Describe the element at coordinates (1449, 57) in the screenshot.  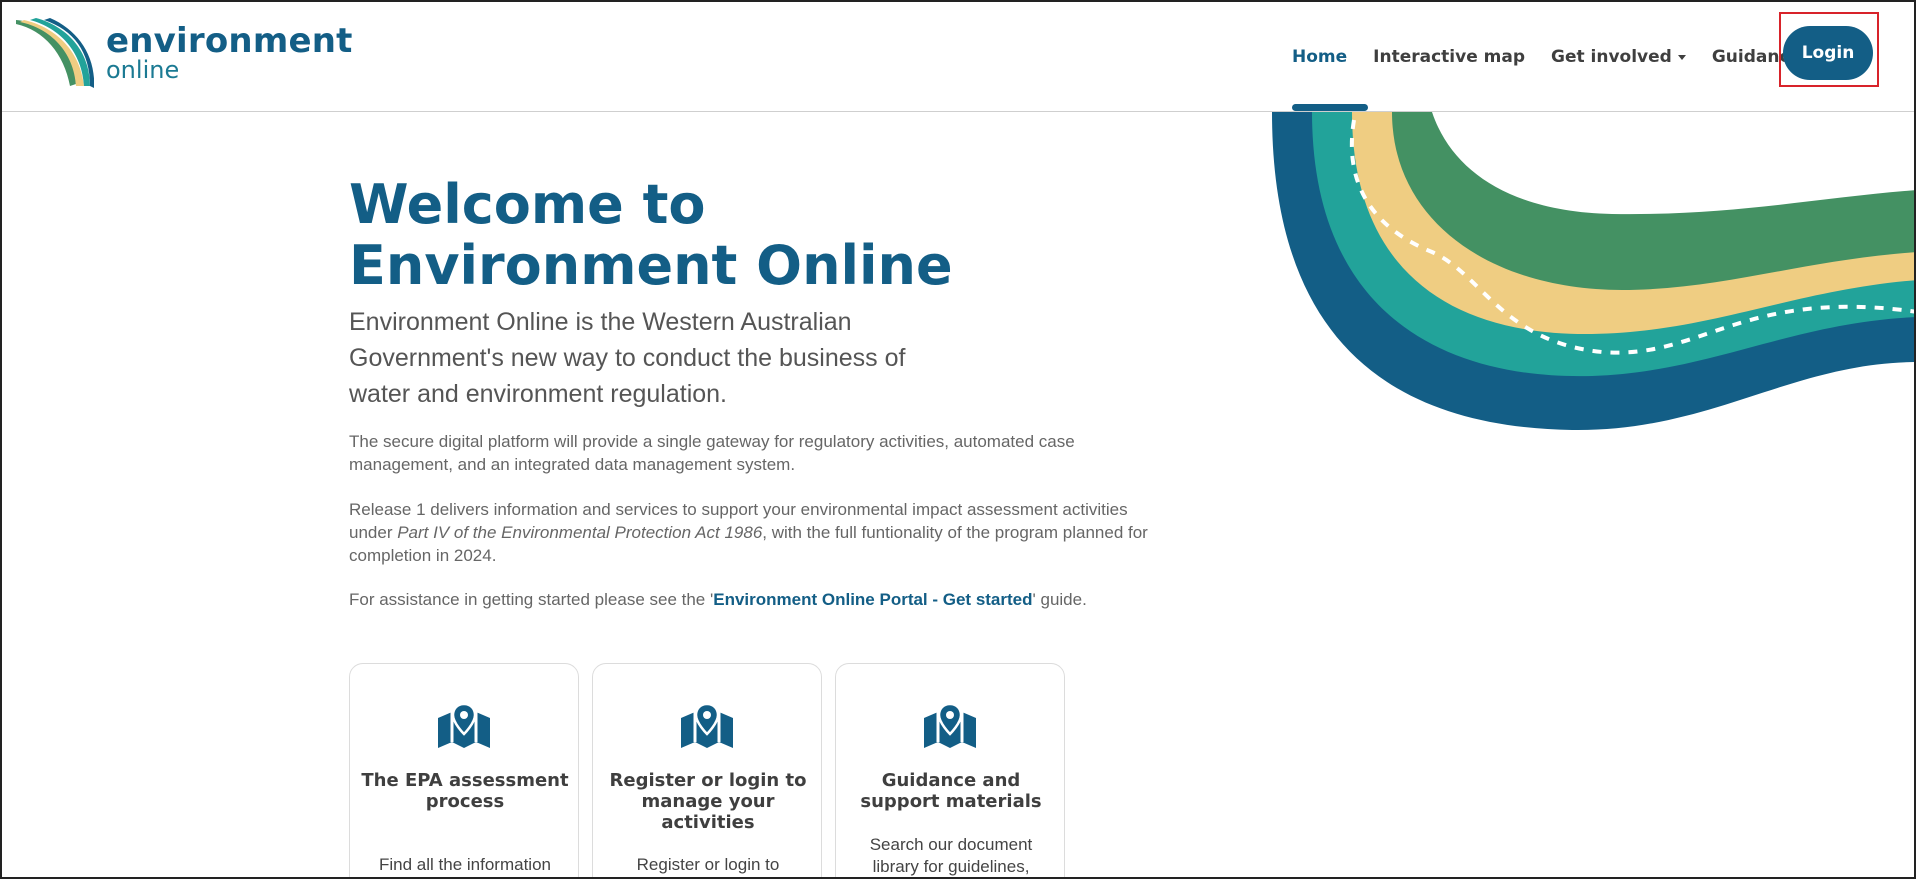
I see `nav-interactive-map: Interactive map` at that location.